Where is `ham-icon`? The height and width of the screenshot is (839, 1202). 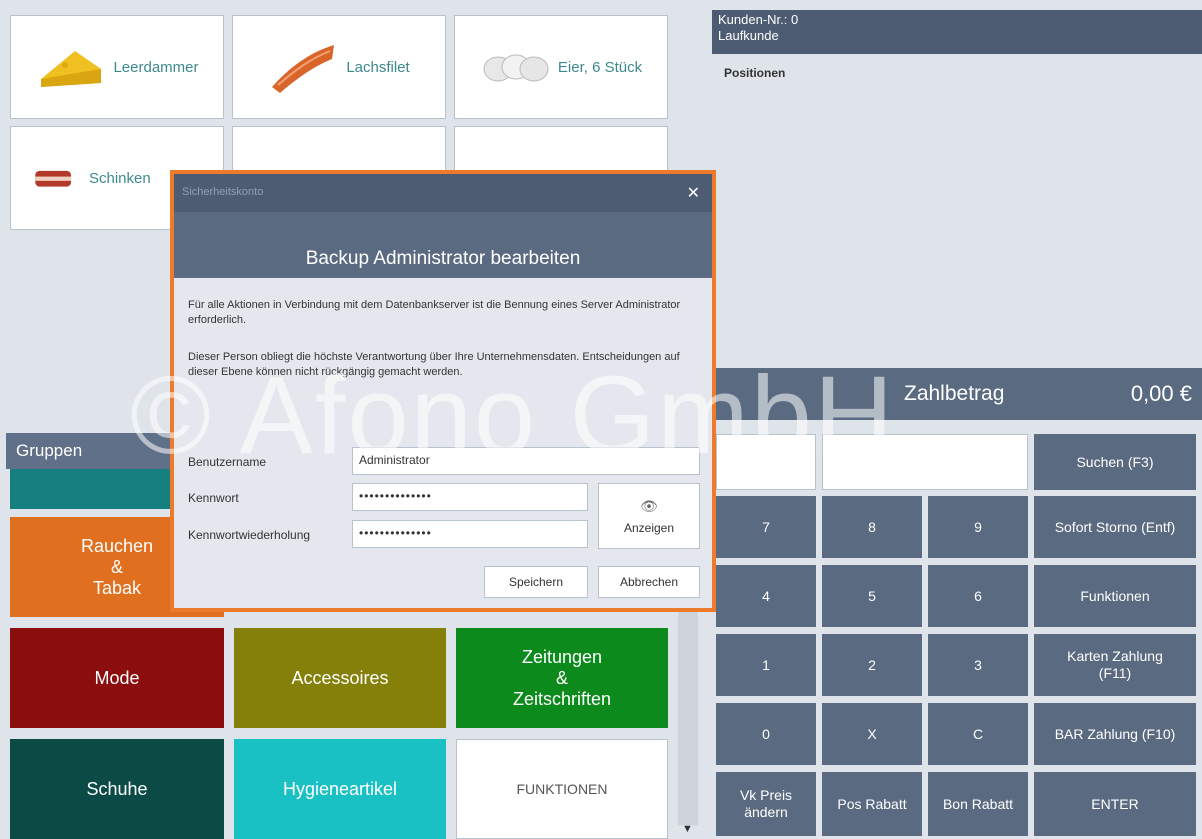 ham-icon is located at coordinates (53, 178).